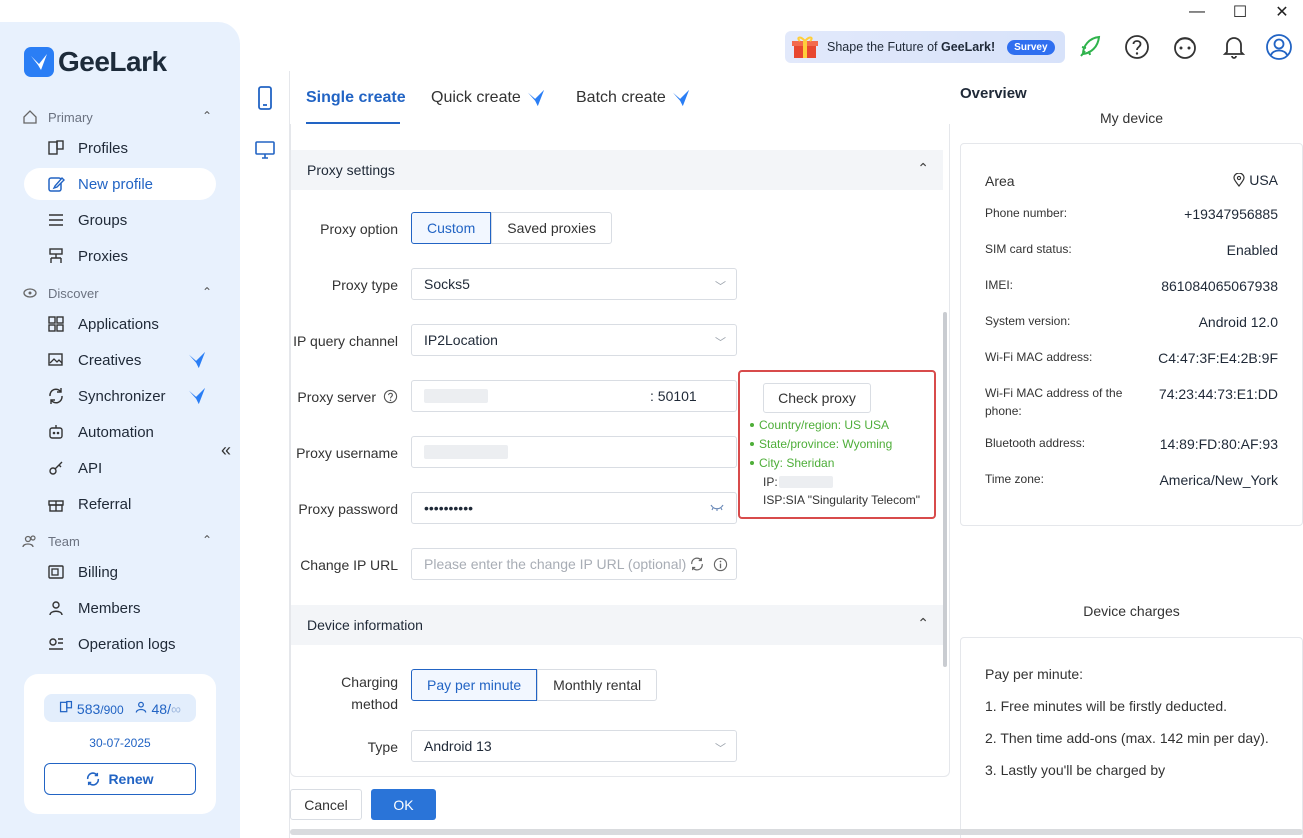  I want to click on proxy-option-custom: Custom, so click(451, 228).